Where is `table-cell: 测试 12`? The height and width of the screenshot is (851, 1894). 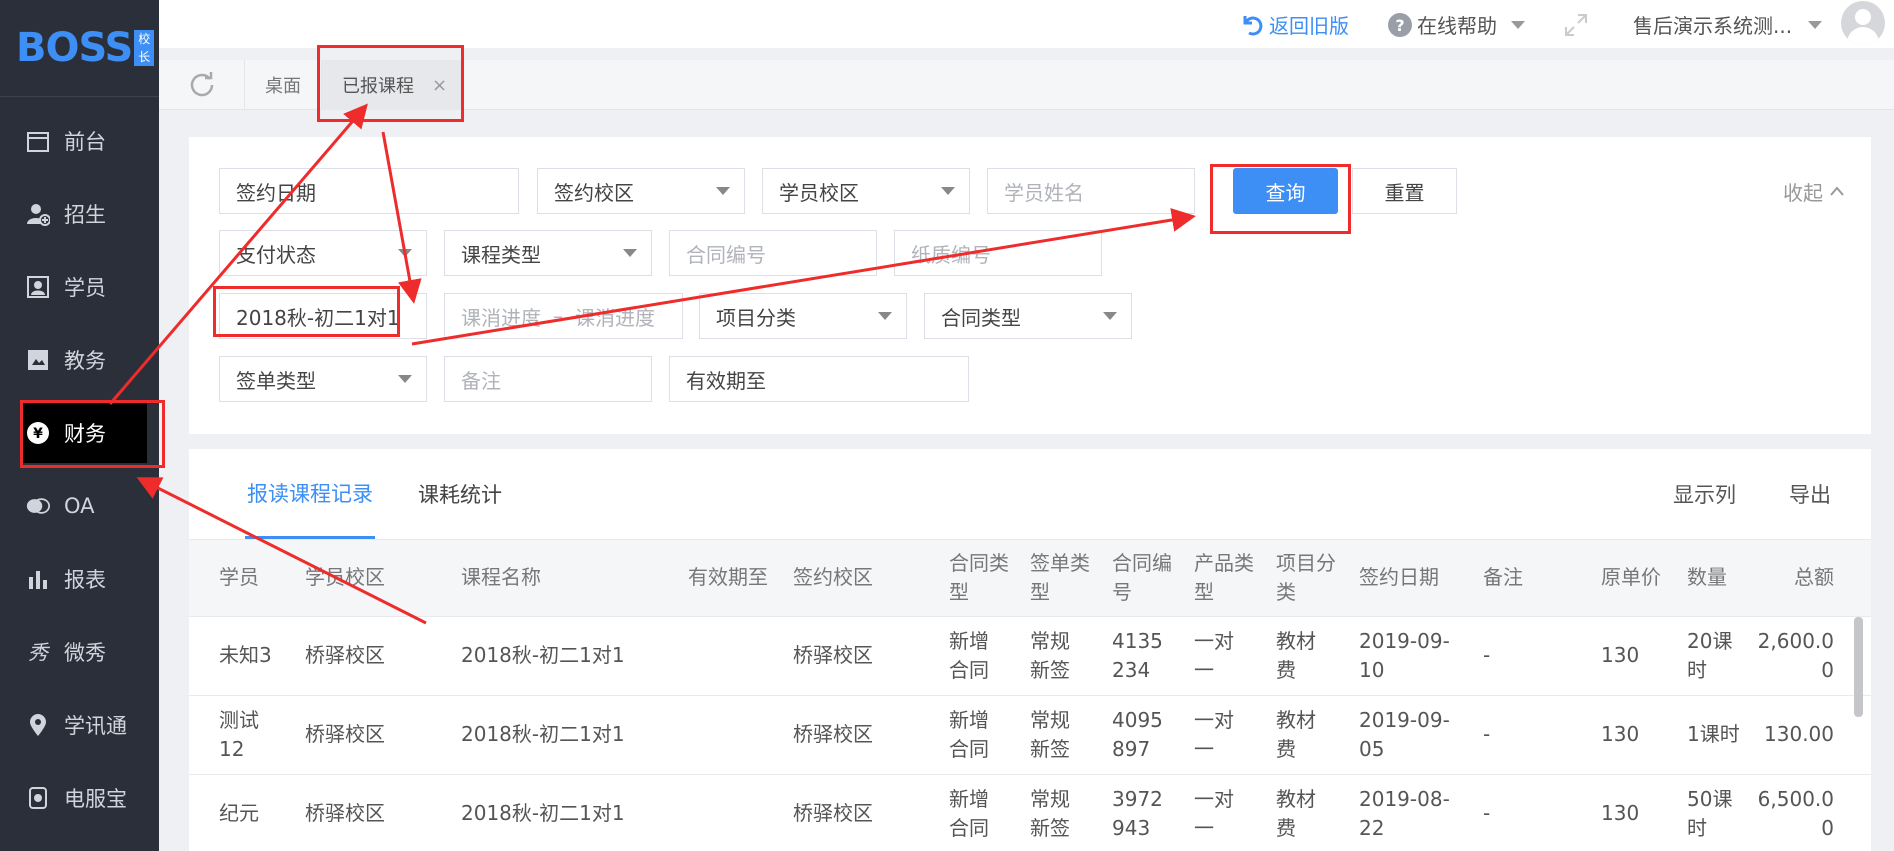 table-cell: 测试 12 is located at coordinates (239, 734).